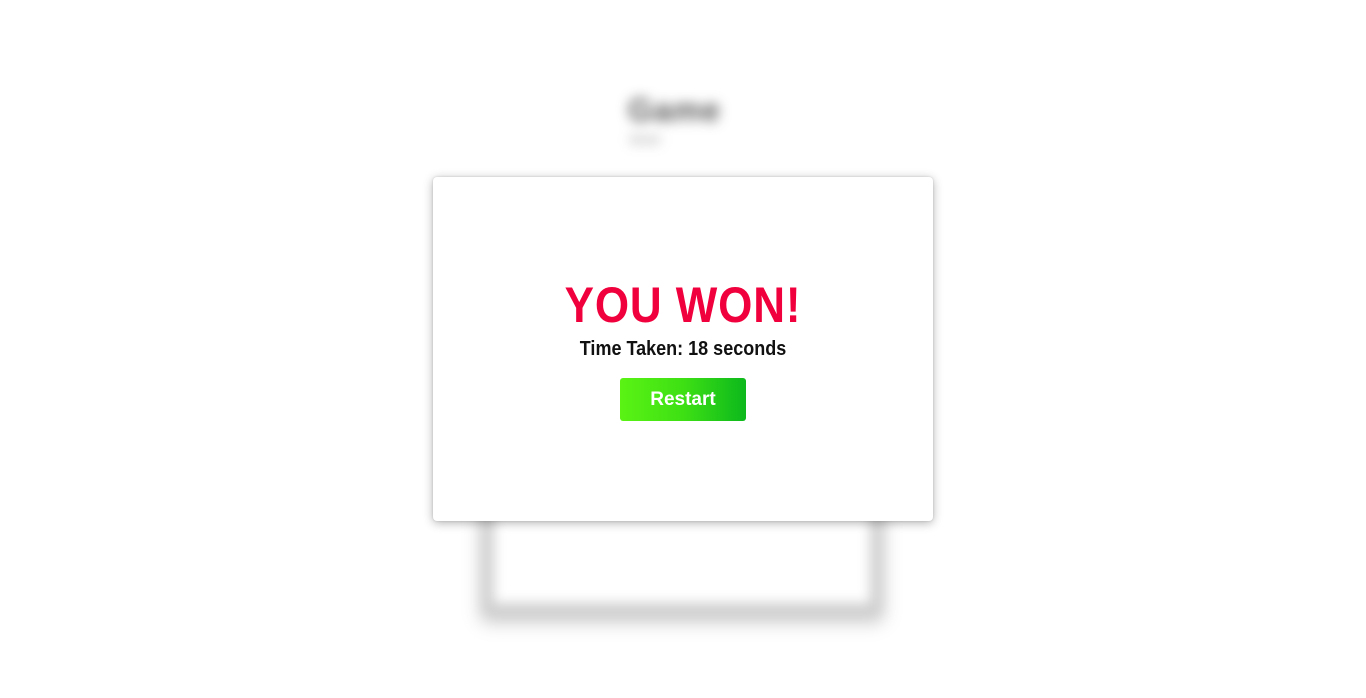 This screenshot has height=698, width=1366. I want to click on time-taken-text: Time Taken: 18 seconds, so click(683, 349).